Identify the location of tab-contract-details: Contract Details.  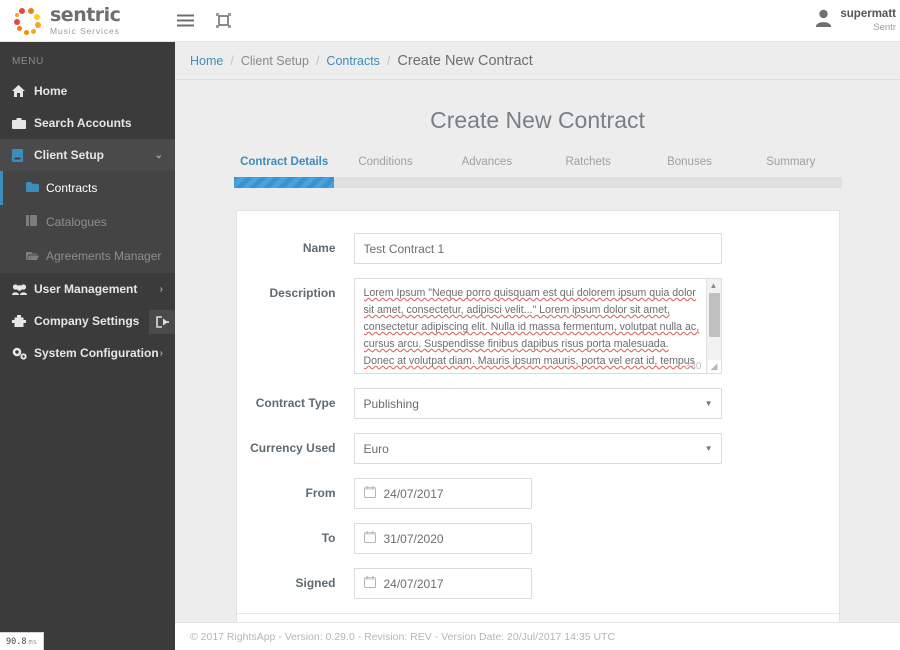
(284, 166).